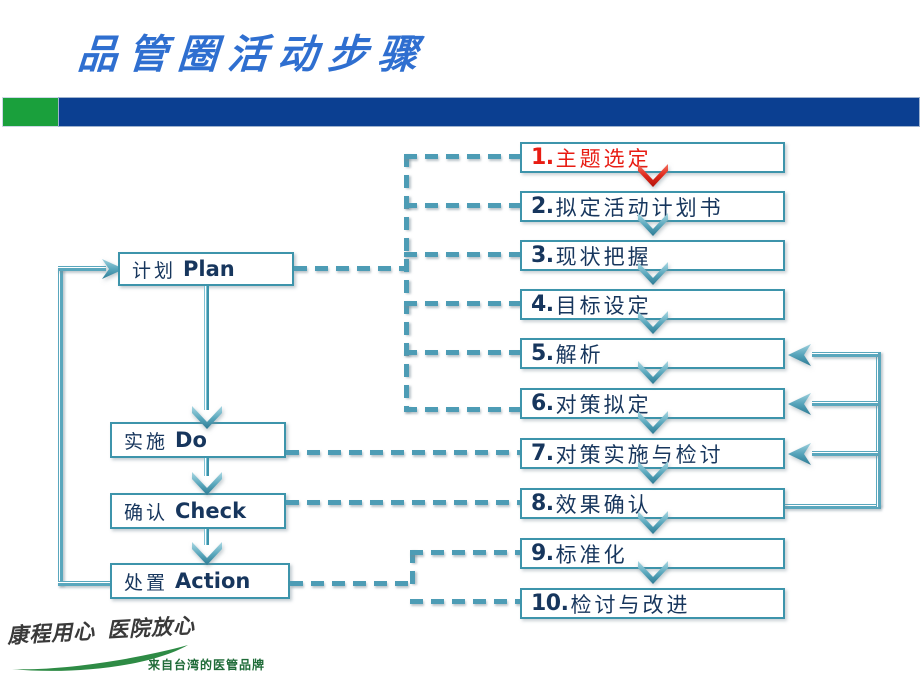  Describe the element at coordinates (630, 604) in the screenshot. I see `step-10-label: 检讨与改进` at that location.